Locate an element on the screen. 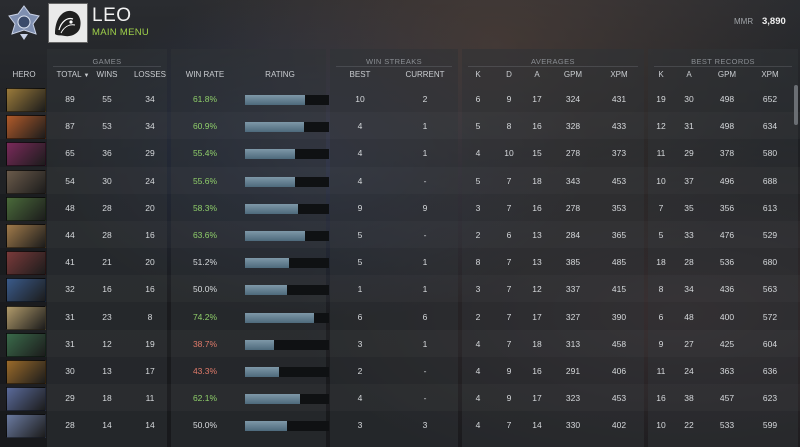  column-header-hero: HERO is located at coordinates (24, 74).